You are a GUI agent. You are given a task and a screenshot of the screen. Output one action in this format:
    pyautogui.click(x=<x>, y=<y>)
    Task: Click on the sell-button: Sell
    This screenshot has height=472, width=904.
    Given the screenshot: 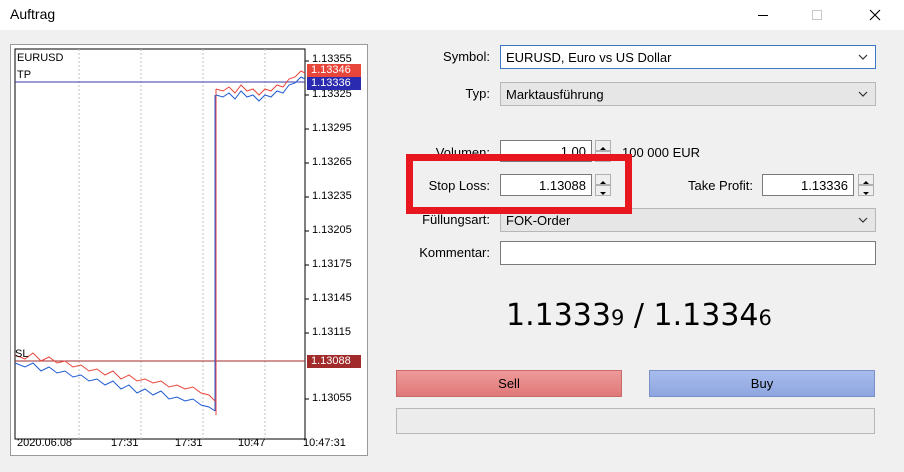 What is the action you would take?
    pyautogui.click(x=509, y=383)
    